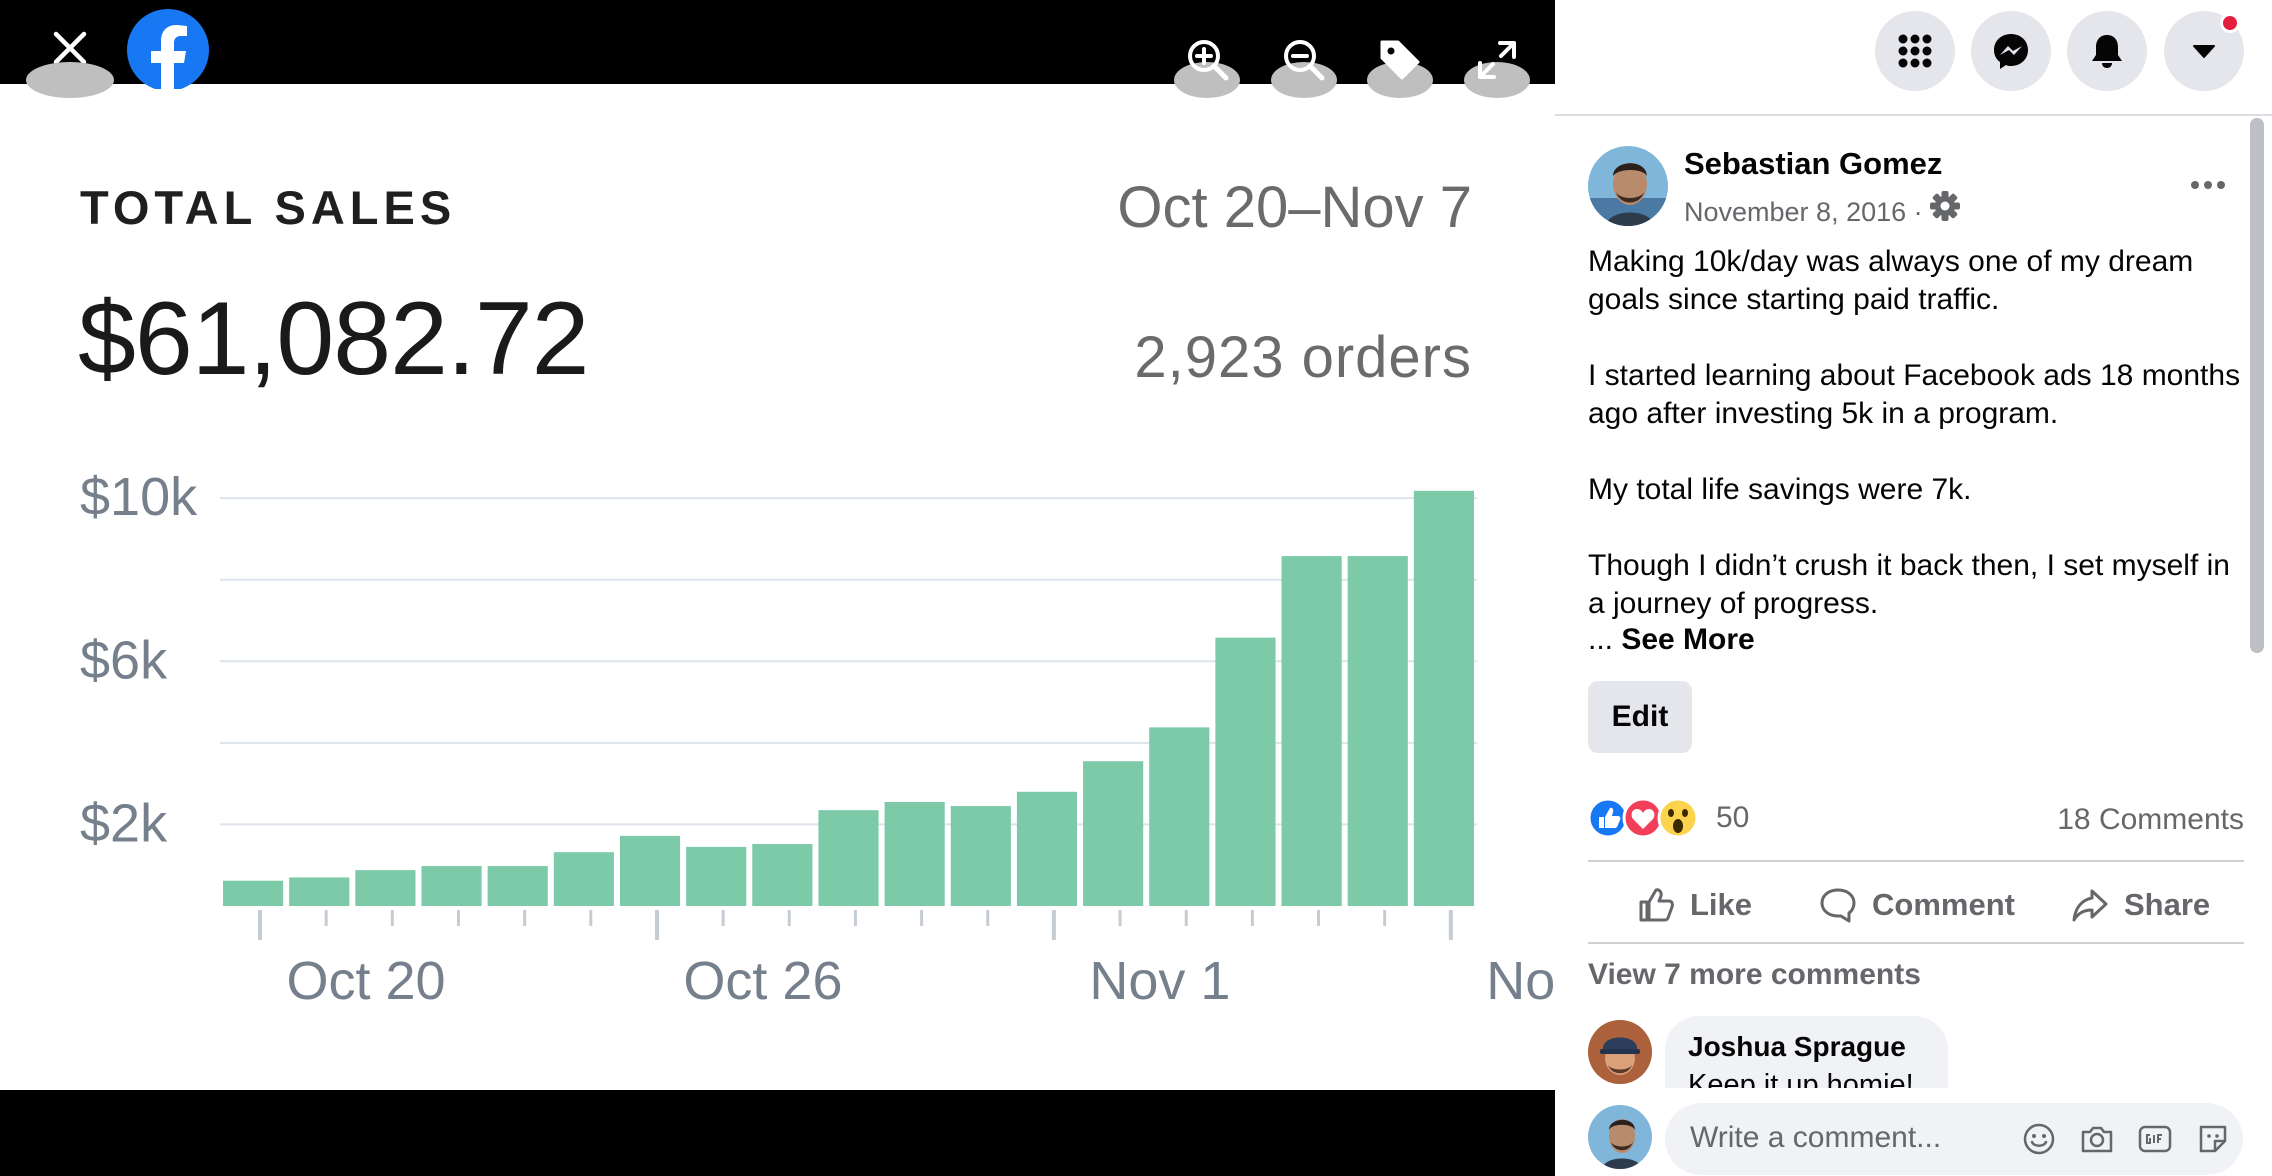  What do you see at coordinates (1620, 1052) in the screenshot?
I see `commenter-avatar` at bounding box center [1620, 1052].